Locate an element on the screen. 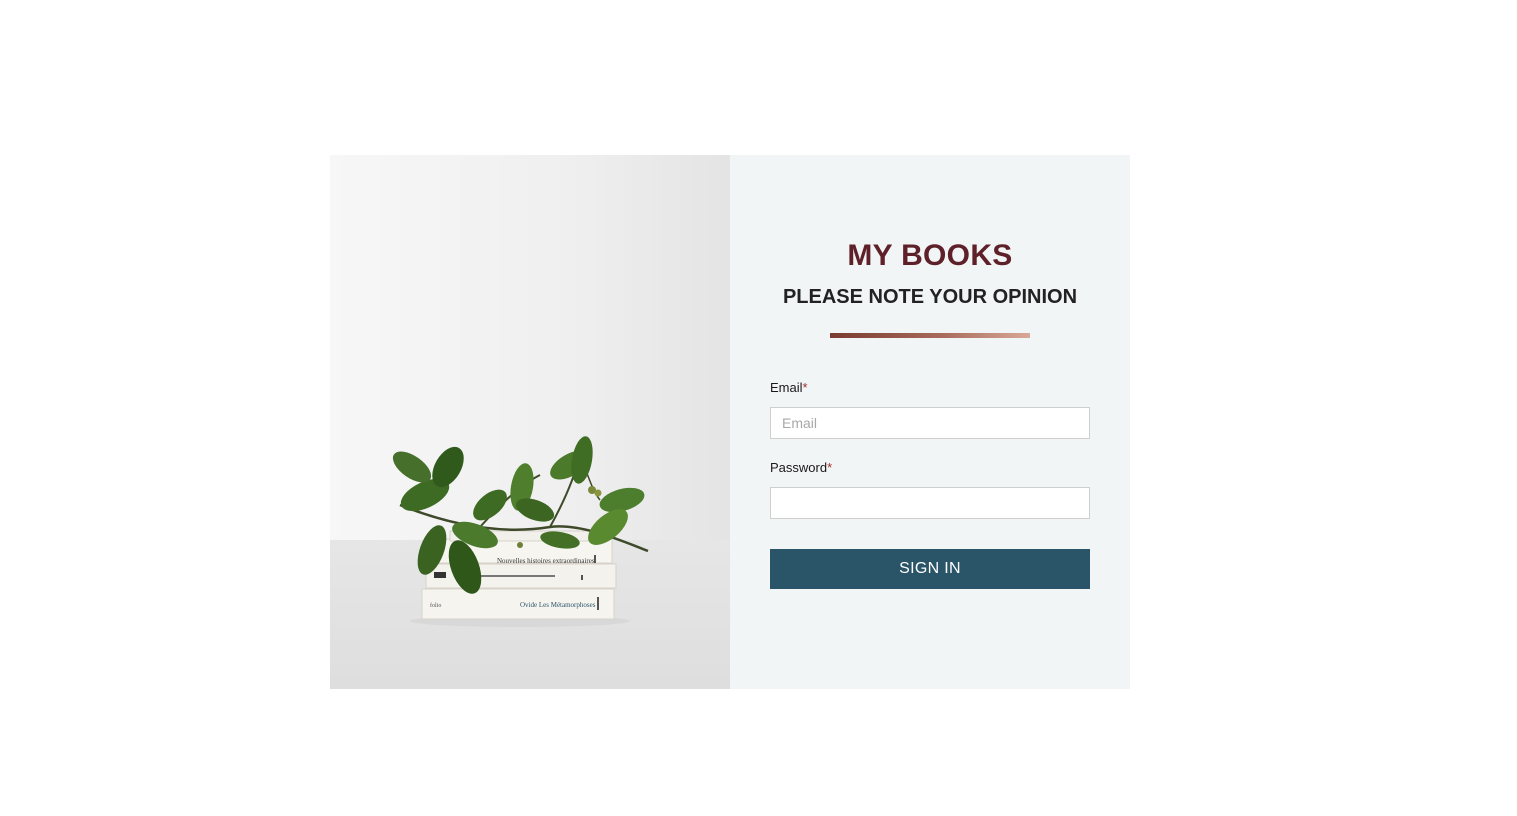 The image size is (1517, 816). password-label-text: Password is located at coordinates (799, 467).